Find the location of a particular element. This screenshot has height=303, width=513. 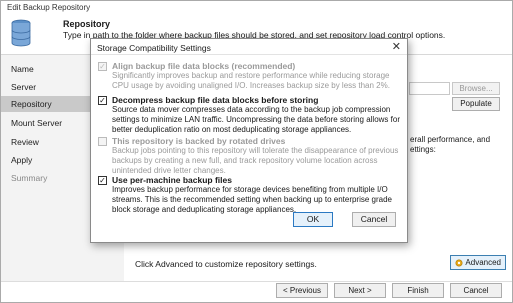

populate-button: Populate is located at coordinates (476, 104).